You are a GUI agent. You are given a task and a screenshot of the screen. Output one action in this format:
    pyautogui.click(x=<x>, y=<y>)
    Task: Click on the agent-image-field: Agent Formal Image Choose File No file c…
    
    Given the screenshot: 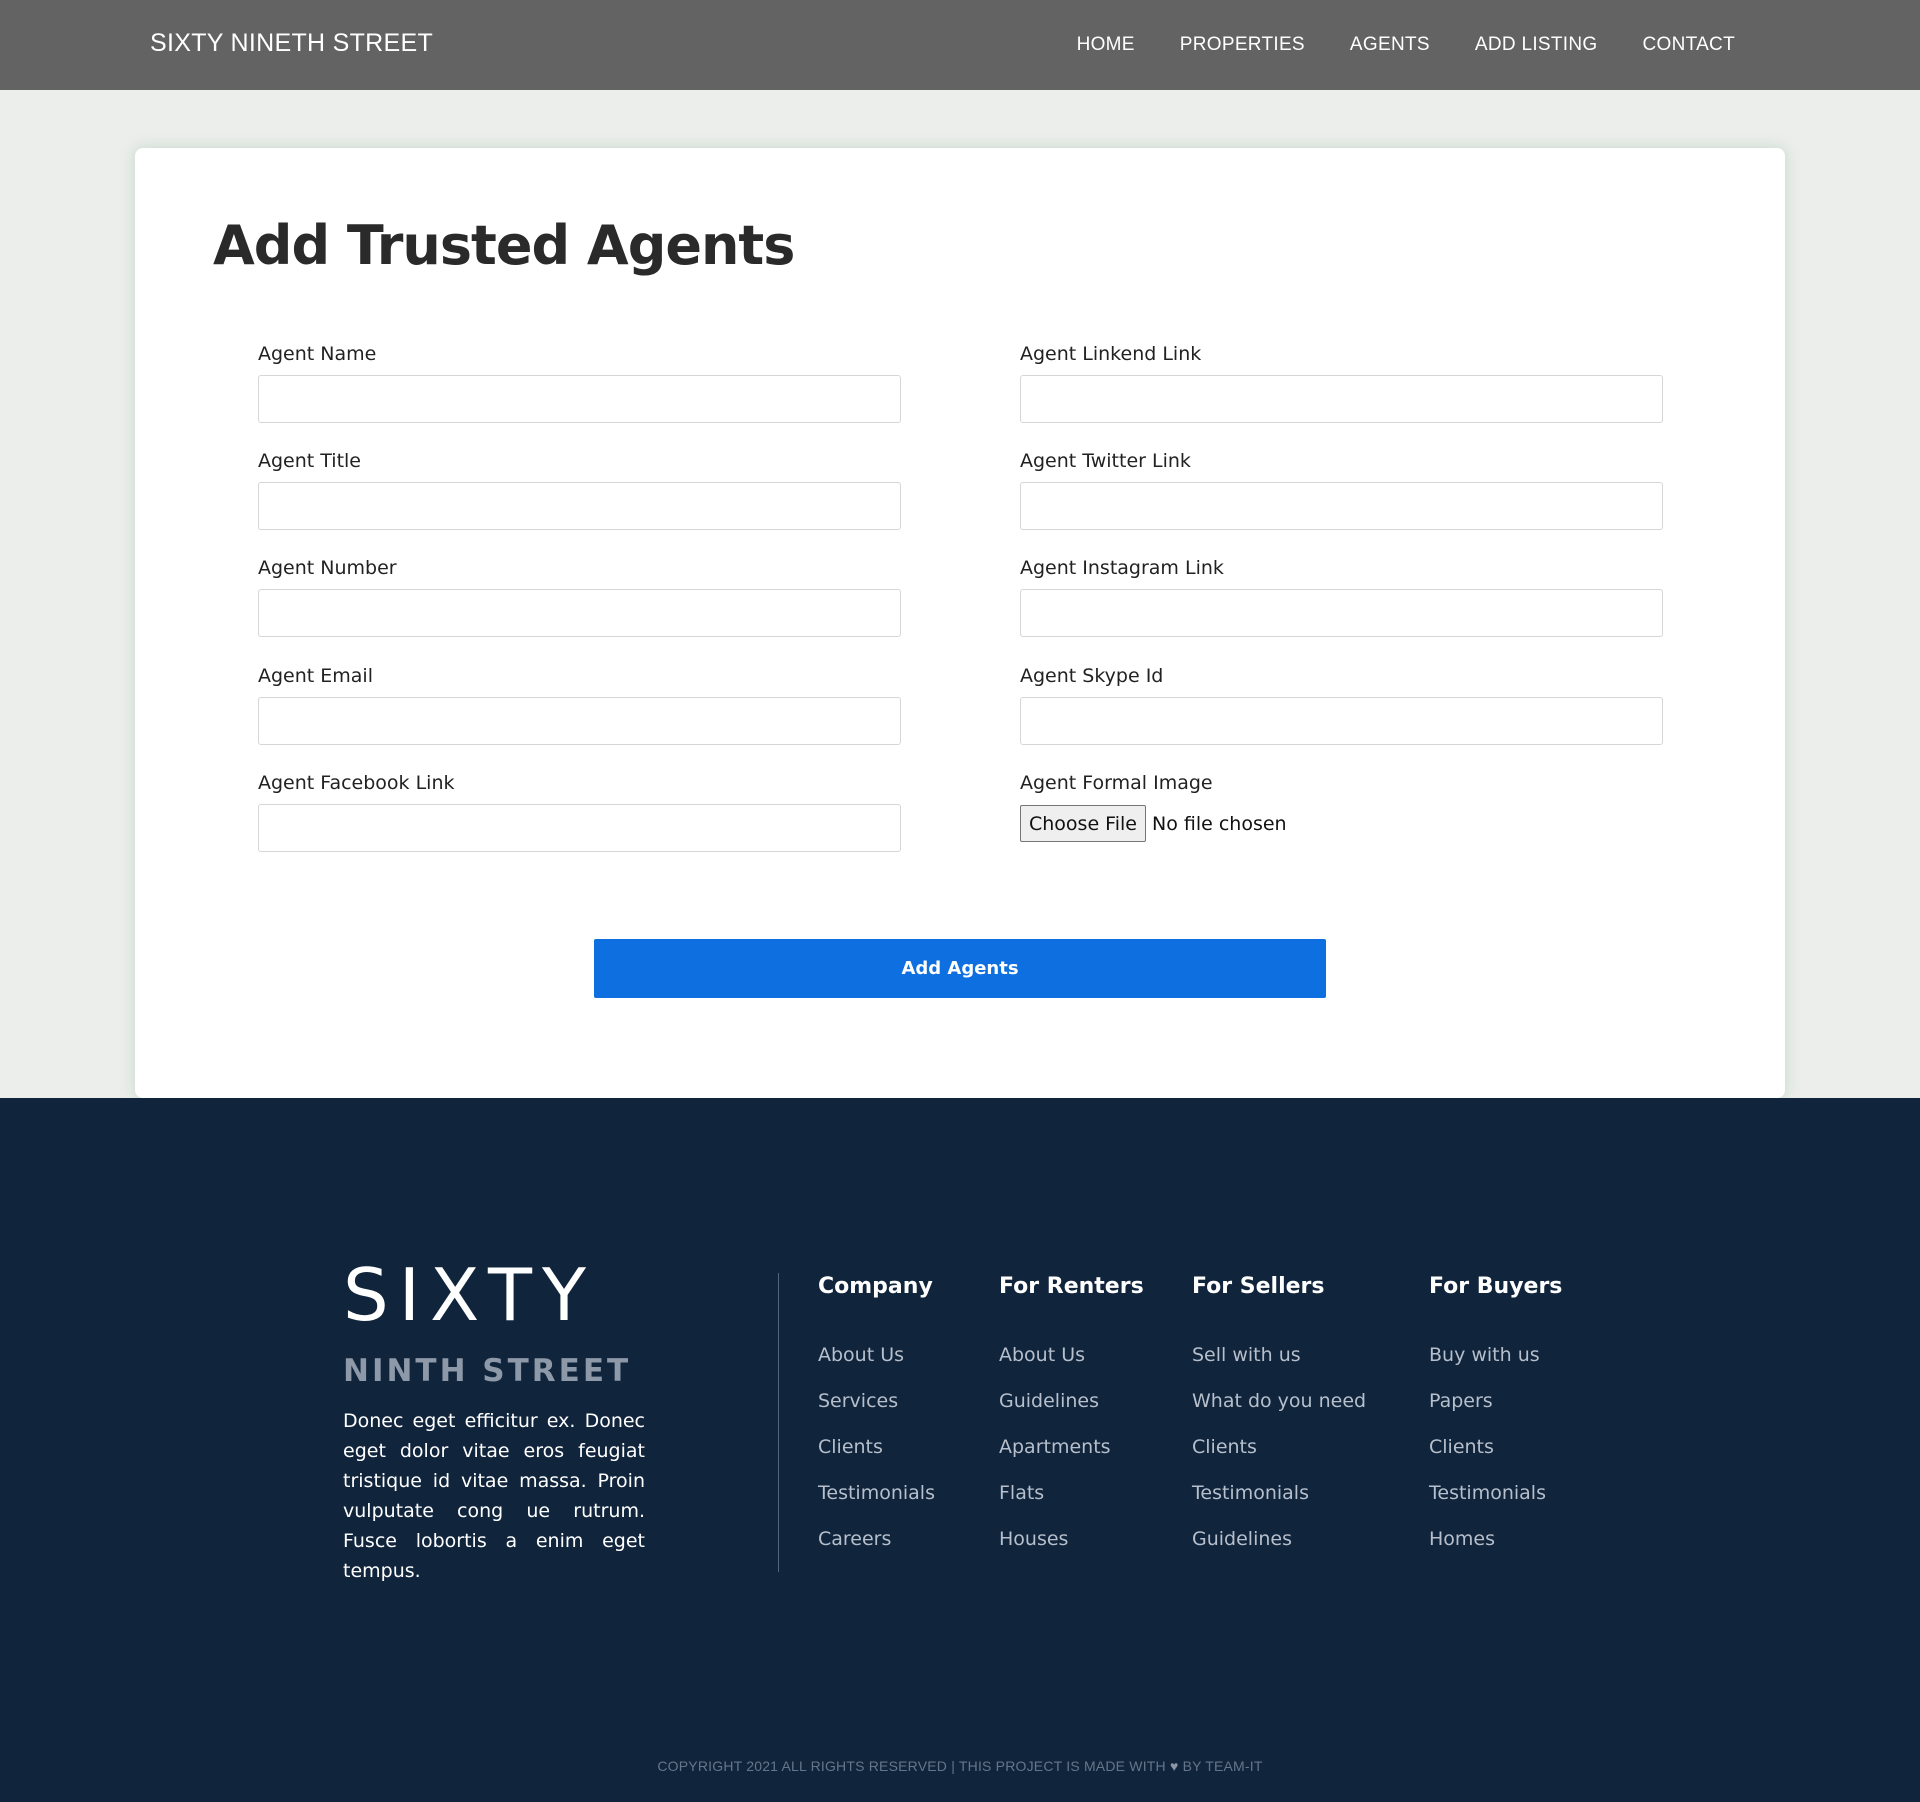 What is the action you would take?
    pyautogui.click(x=1341, y=812)
    